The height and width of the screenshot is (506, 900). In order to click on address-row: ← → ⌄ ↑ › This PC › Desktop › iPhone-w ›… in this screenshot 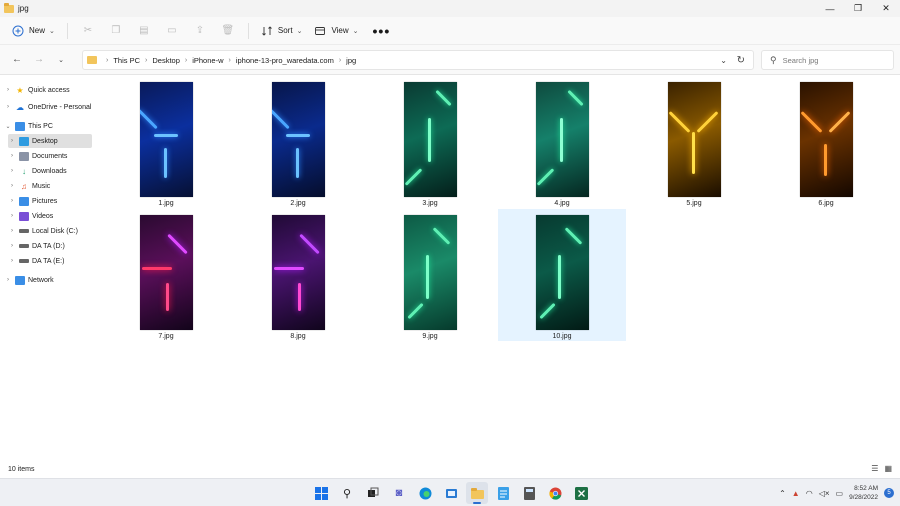, I will do `click(450, 60)`.